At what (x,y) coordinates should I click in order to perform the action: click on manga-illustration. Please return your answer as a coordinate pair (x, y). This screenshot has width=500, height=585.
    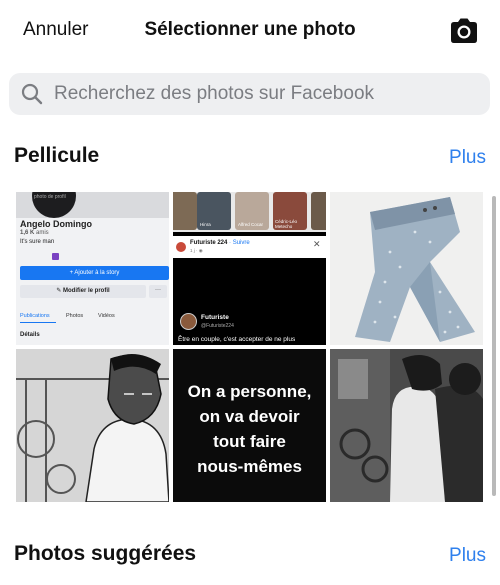
    Looking at the image, I should click on (92, 425).